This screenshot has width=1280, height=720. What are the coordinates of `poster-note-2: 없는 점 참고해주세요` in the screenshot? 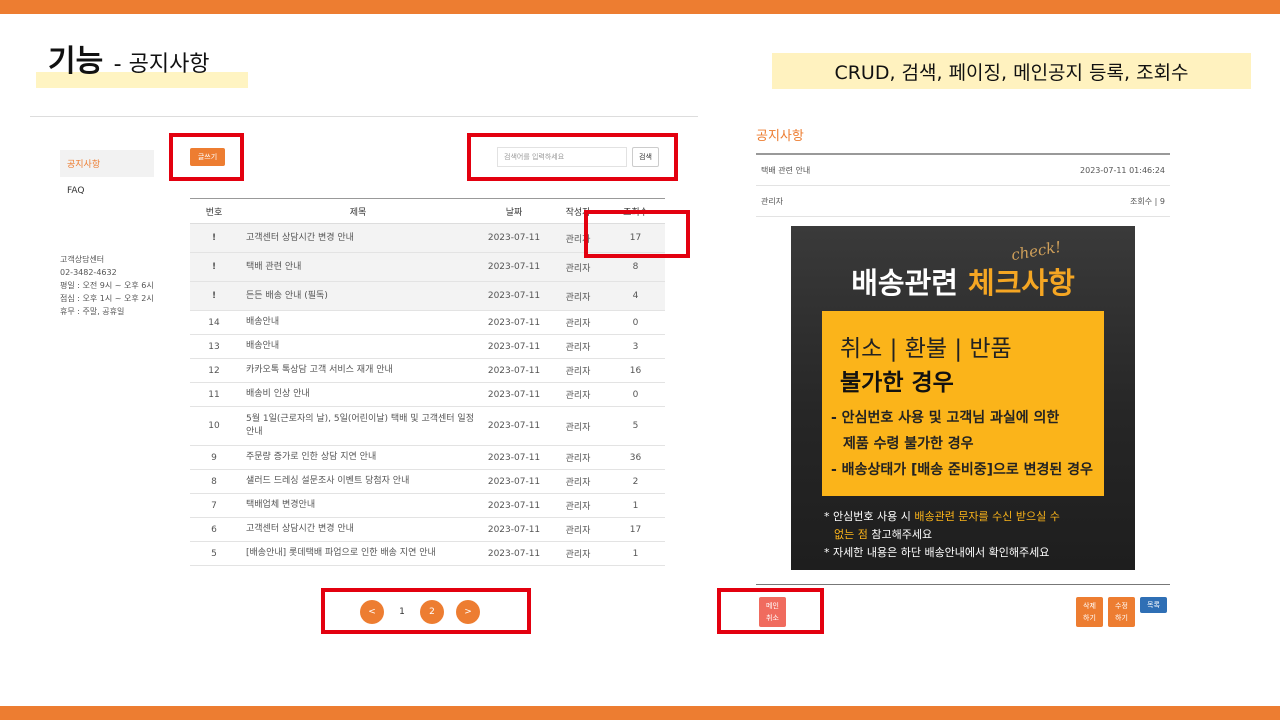 It's located at (883, 534).